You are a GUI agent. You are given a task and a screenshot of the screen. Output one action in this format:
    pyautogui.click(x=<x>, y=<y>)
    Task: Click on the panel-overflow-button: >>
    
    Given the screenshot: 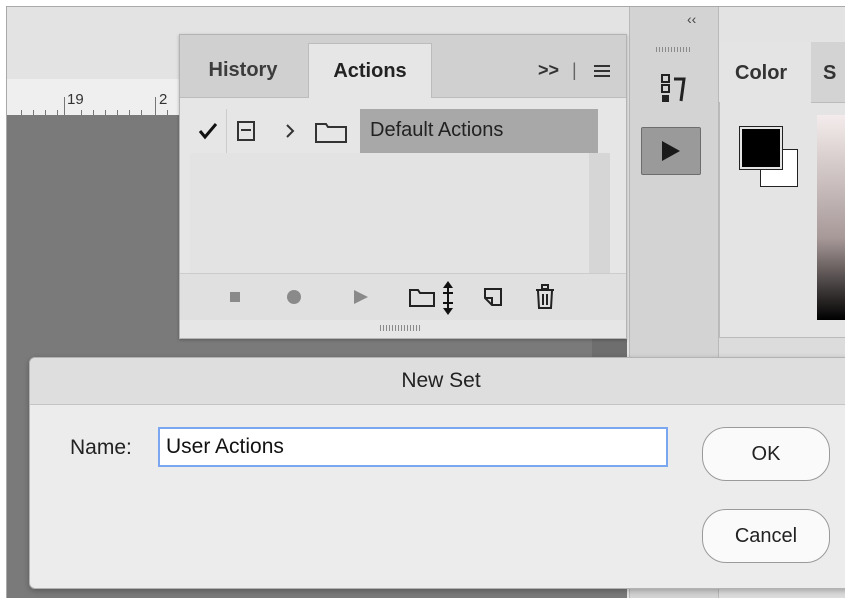 What is the action you would take?
    pyautogui.click(x=548, y=70)
    